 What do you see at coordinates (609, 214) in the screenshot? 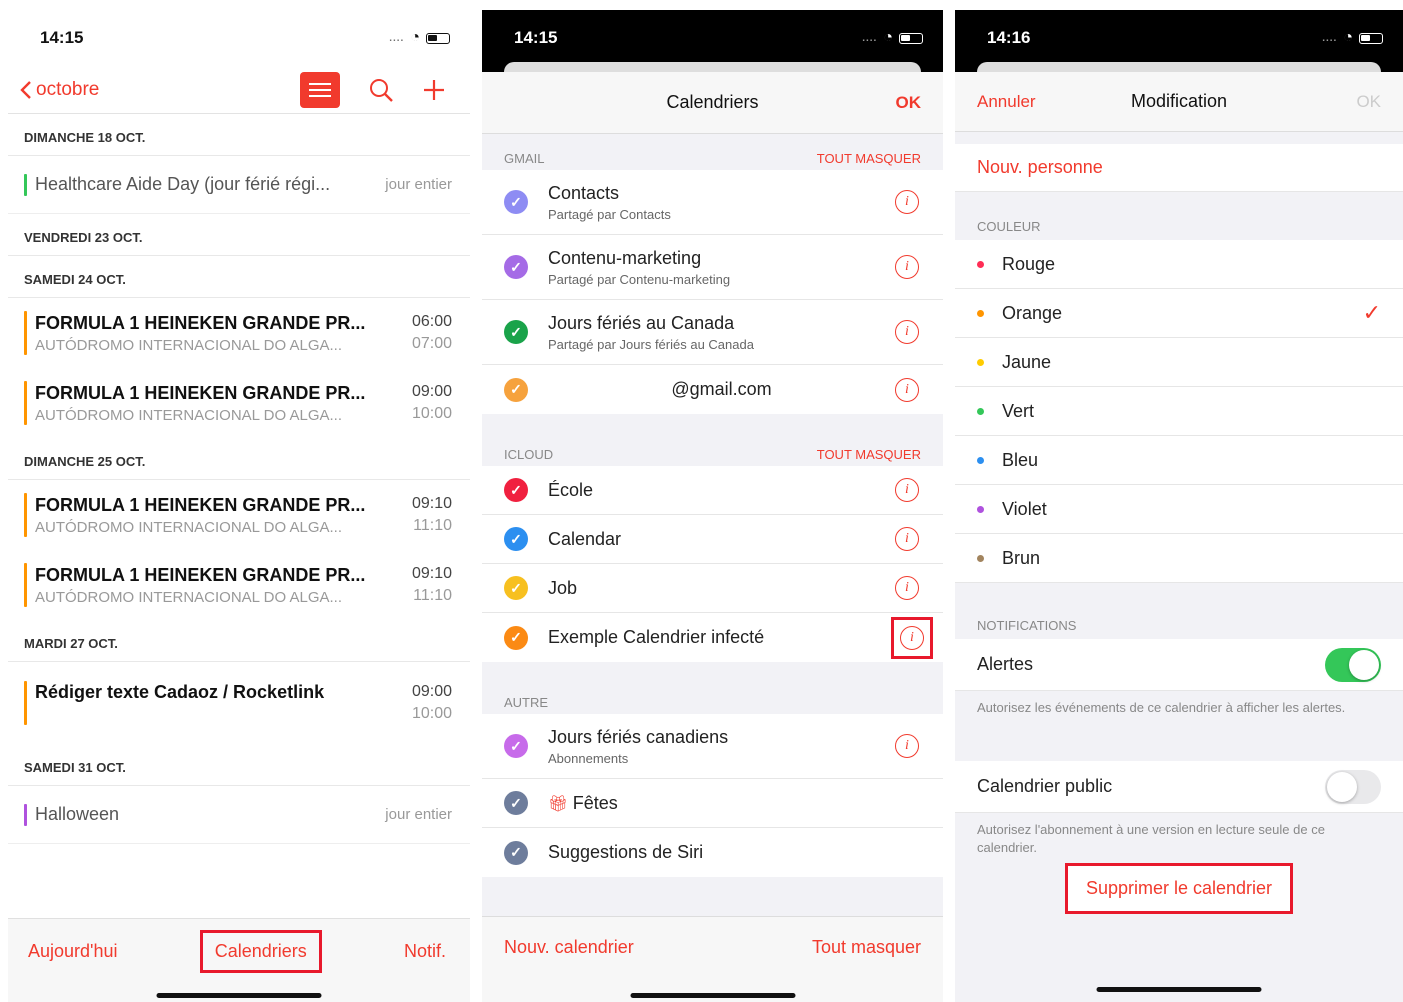
I see `calendar-subtitle: Partagé par Contacts` at bounding box center [609, 214].